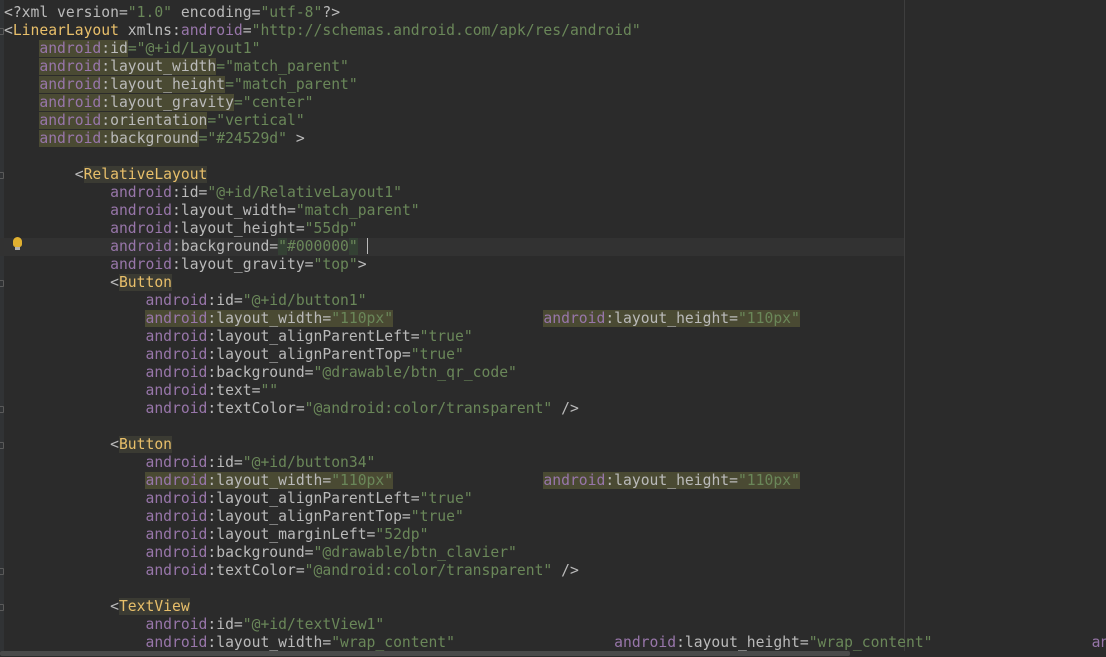 The height and width of the screenshot is (657, 1106). Describe the element at coordinates (291, 534) in the screenshot. I see `code-token: :layout_marginLeft=` at that location.